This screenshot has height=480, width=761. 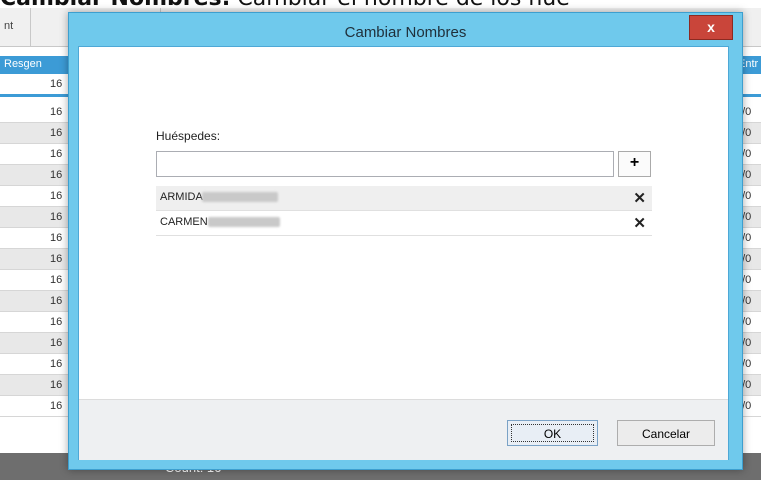 I want to click on guest-name-input, so click(x=385, y=164).